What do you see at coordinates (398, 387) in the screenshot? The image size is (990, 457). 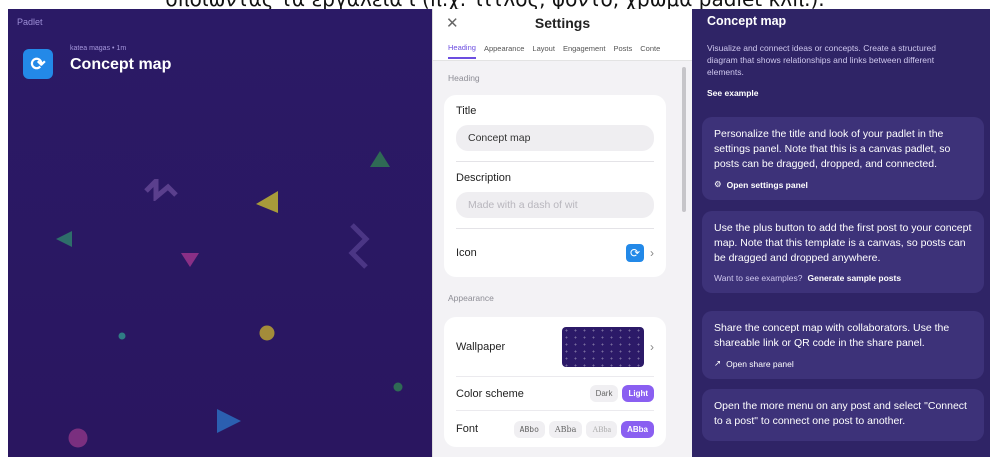 I see `circle-green-decoration` at bounding box center [398, 387].